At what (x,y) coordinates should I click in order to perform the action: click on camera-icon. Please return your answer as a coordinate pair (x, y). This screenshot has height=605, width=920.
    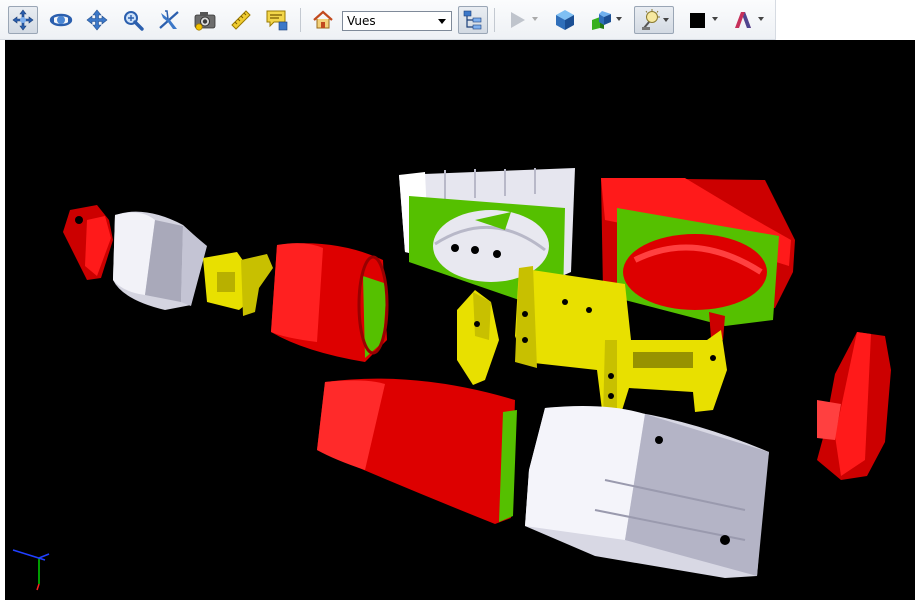
    Looking at the image, I should click on (205, 21).